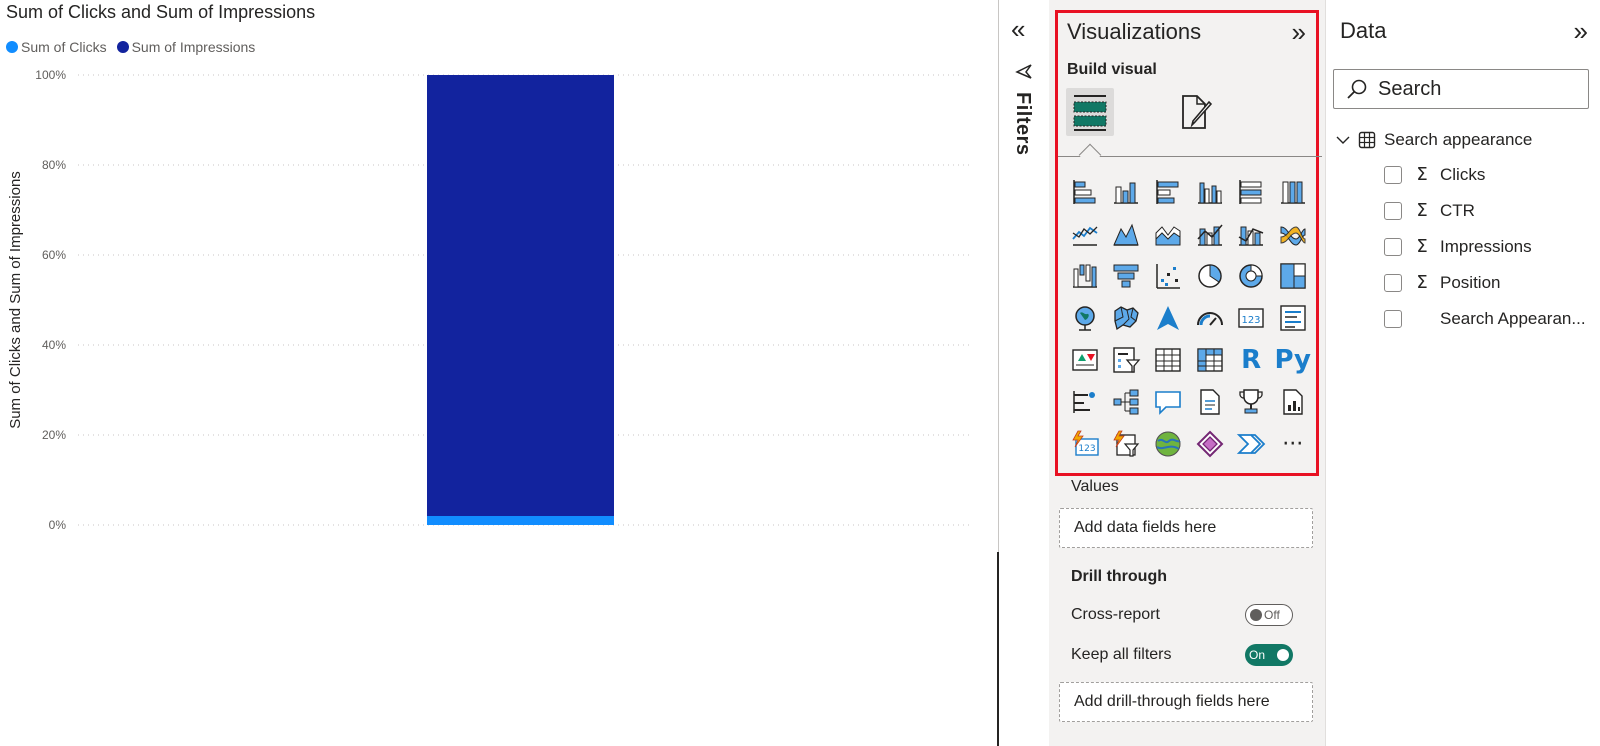 The height and width of the screenshot is (746, 1600). Describe the element at coordinates (56, 47) in the screenshot. I see `legend-item-clicks: Sum of Clicks` at that location.